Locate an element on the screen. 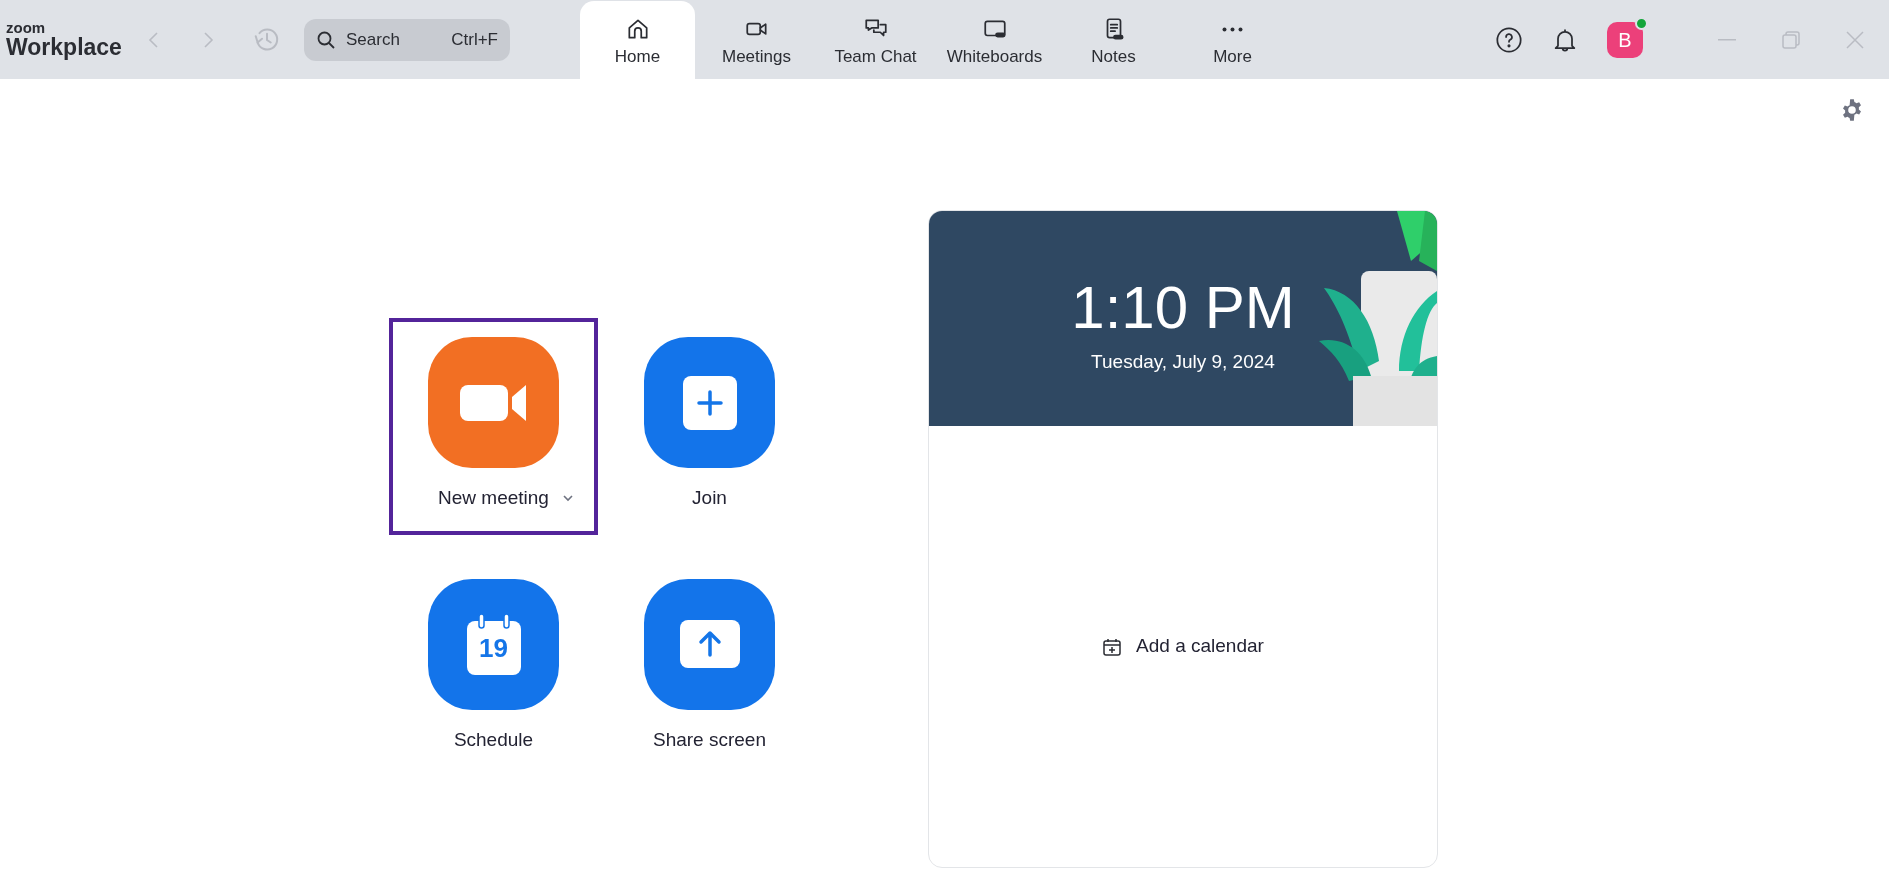  video-camera-icon is located at coordinates (493, 402).